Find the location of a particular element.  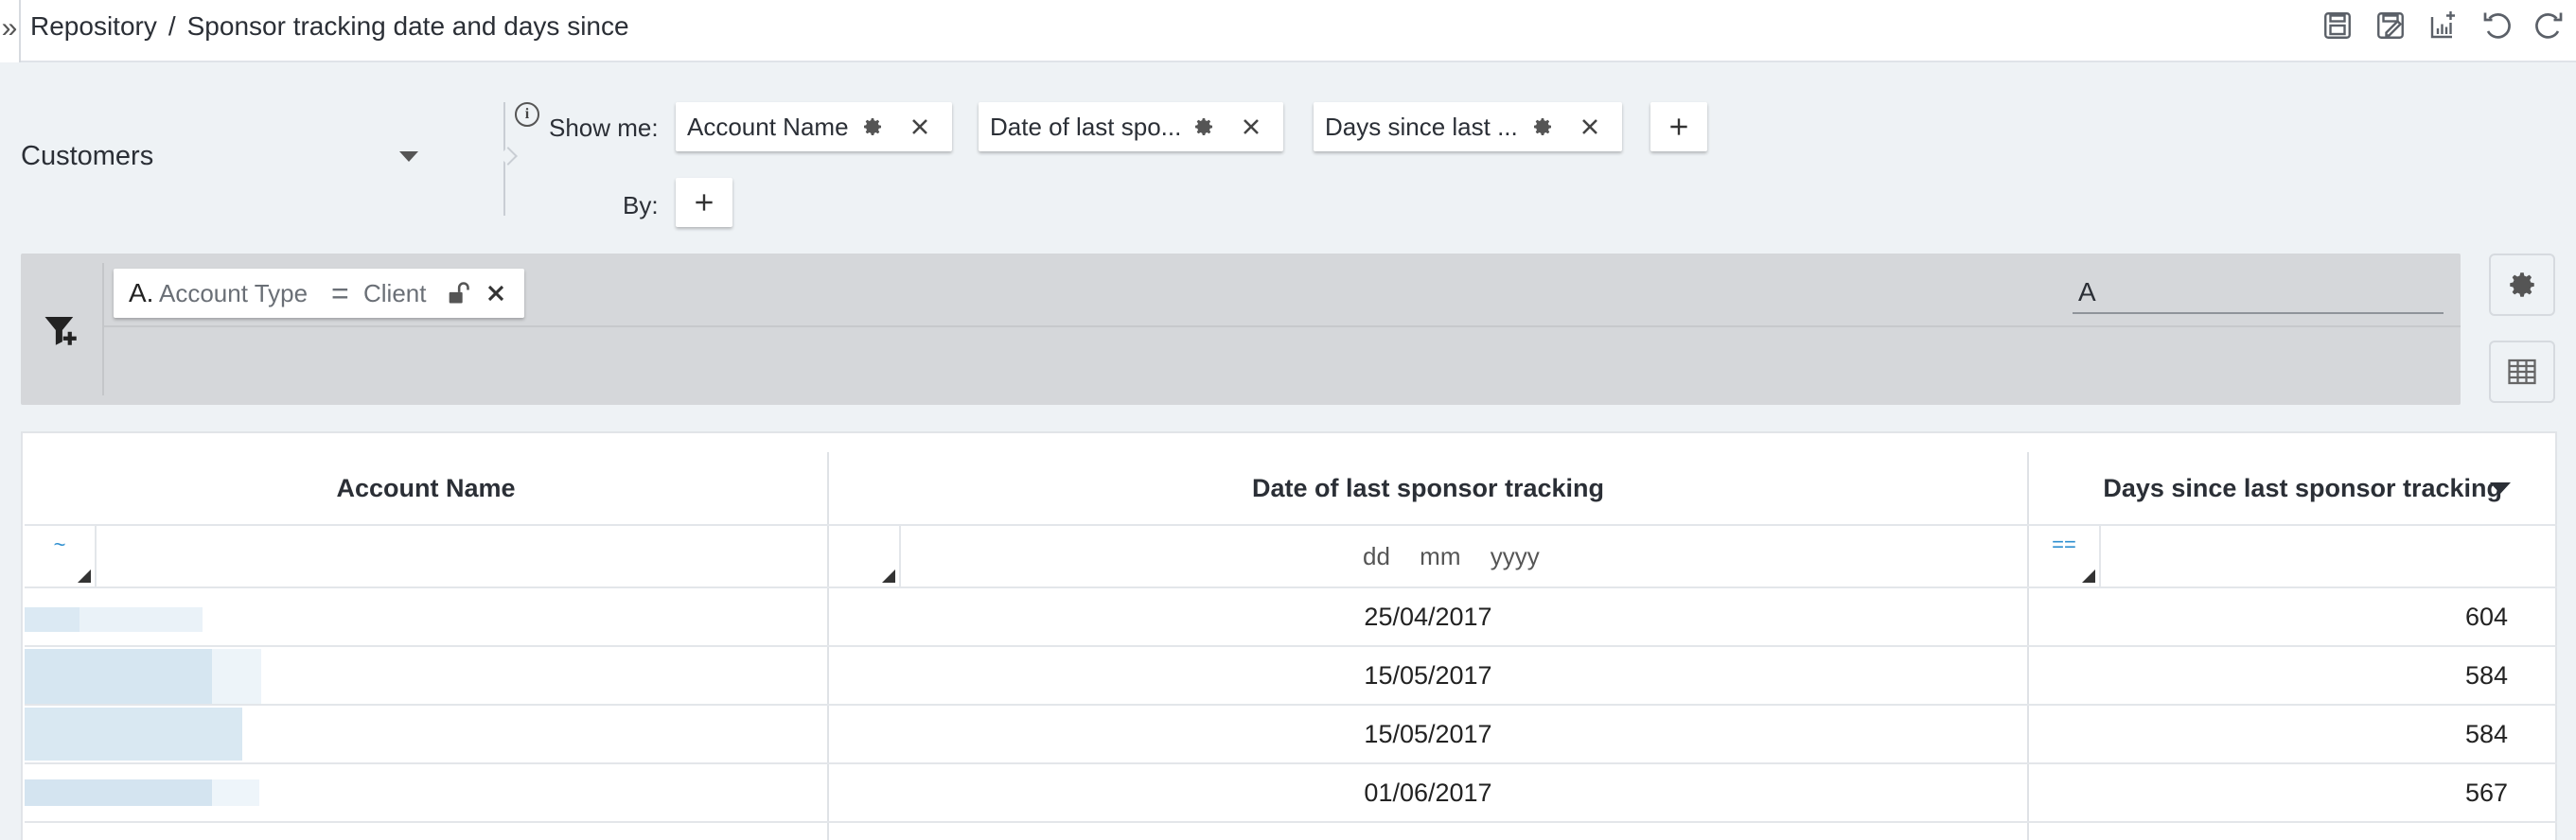

filter-operator: = is located at coordinates (340, 293).